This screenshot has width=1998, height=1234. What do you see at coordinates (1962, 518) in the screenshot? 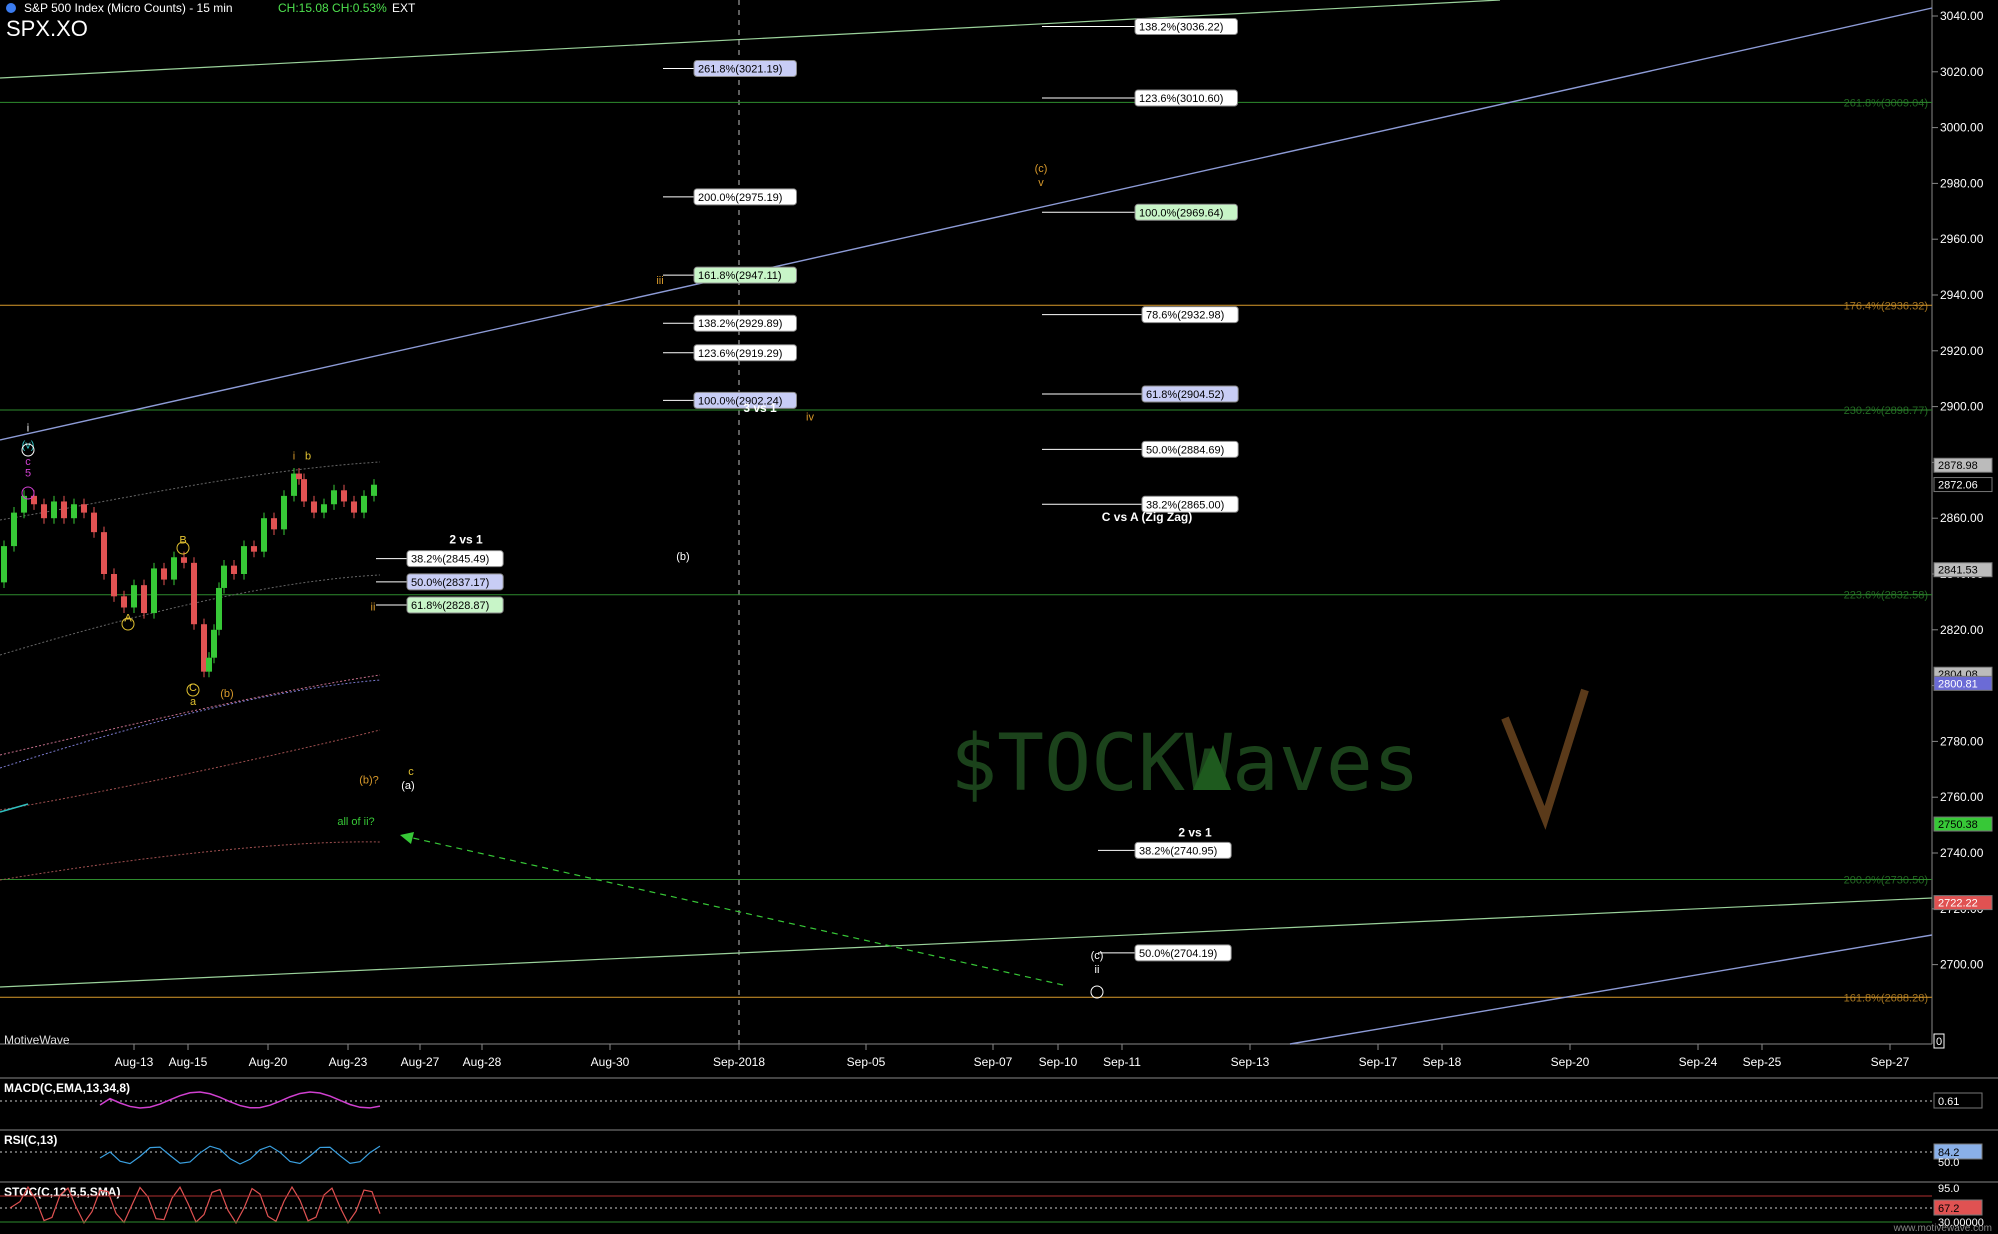
I see `y-tick-label: 2860.00` at bounding box center [1962, 518].